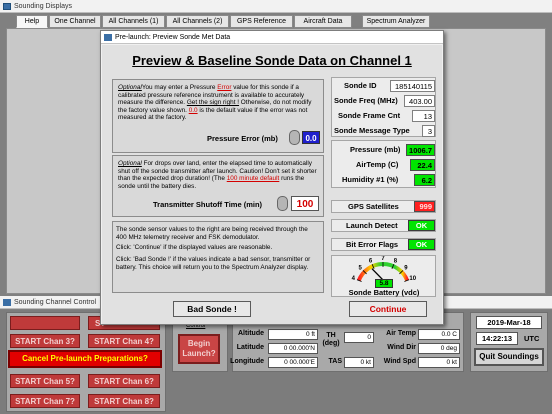 This screenshot has height=414, width=552. Describe the element at coordinates (372, 244) in the screenshot. I see `bit-error-label: Bit Error Flags` at that location.